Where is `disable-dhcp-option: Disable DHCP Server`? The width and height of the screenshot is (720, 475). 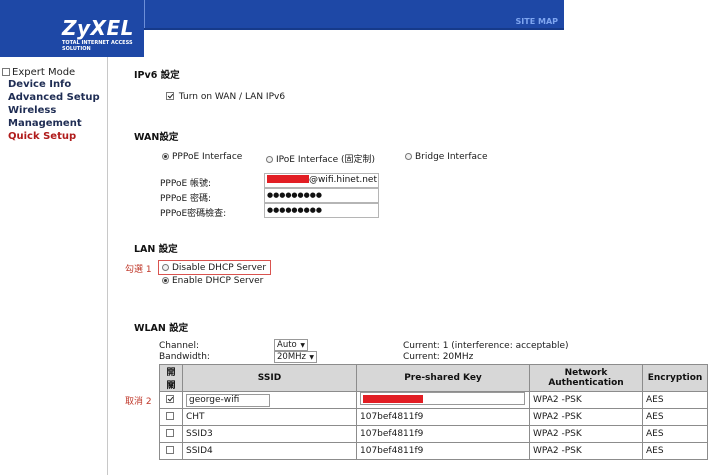 disable-dhcp-option: Disable DHCP Server is located at coordinates (214, 268).